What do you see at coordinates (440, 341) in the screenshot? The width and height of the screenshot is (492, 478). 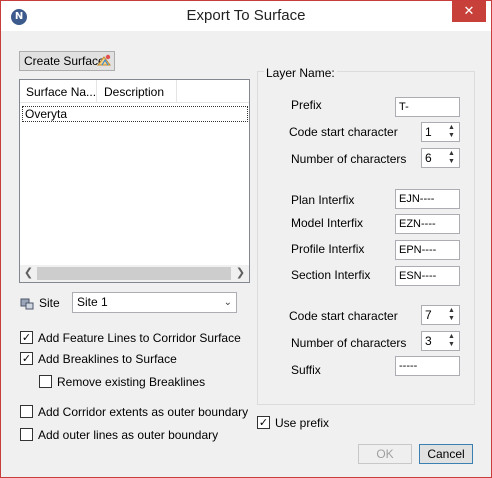 I see `num-chars-2-stepper: 3 ▲ ▼` at bounding box center [440, 341].